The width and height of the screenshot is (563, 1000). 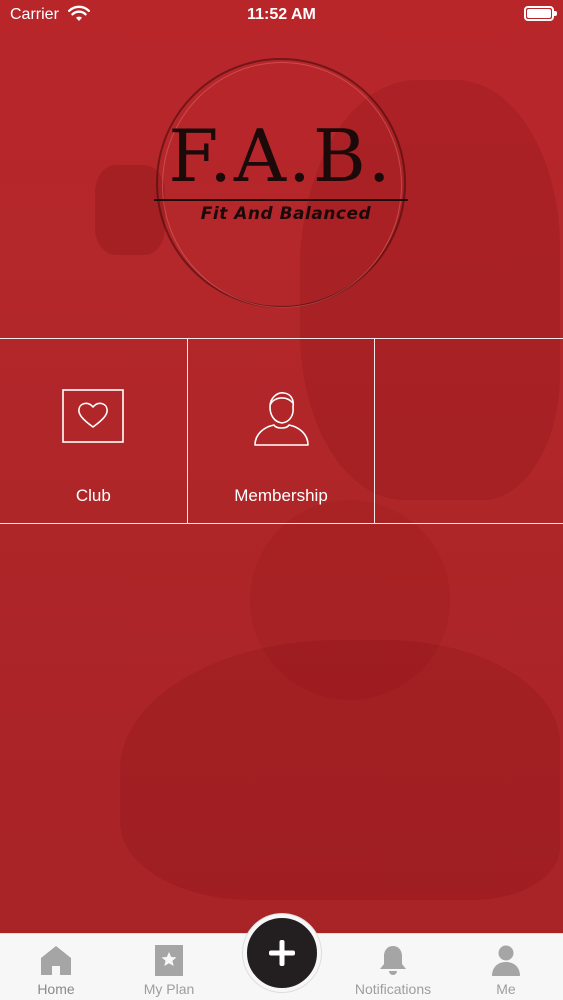 I want to click on tab-my-plan-label: My Plan, so click(x=169, y=989).